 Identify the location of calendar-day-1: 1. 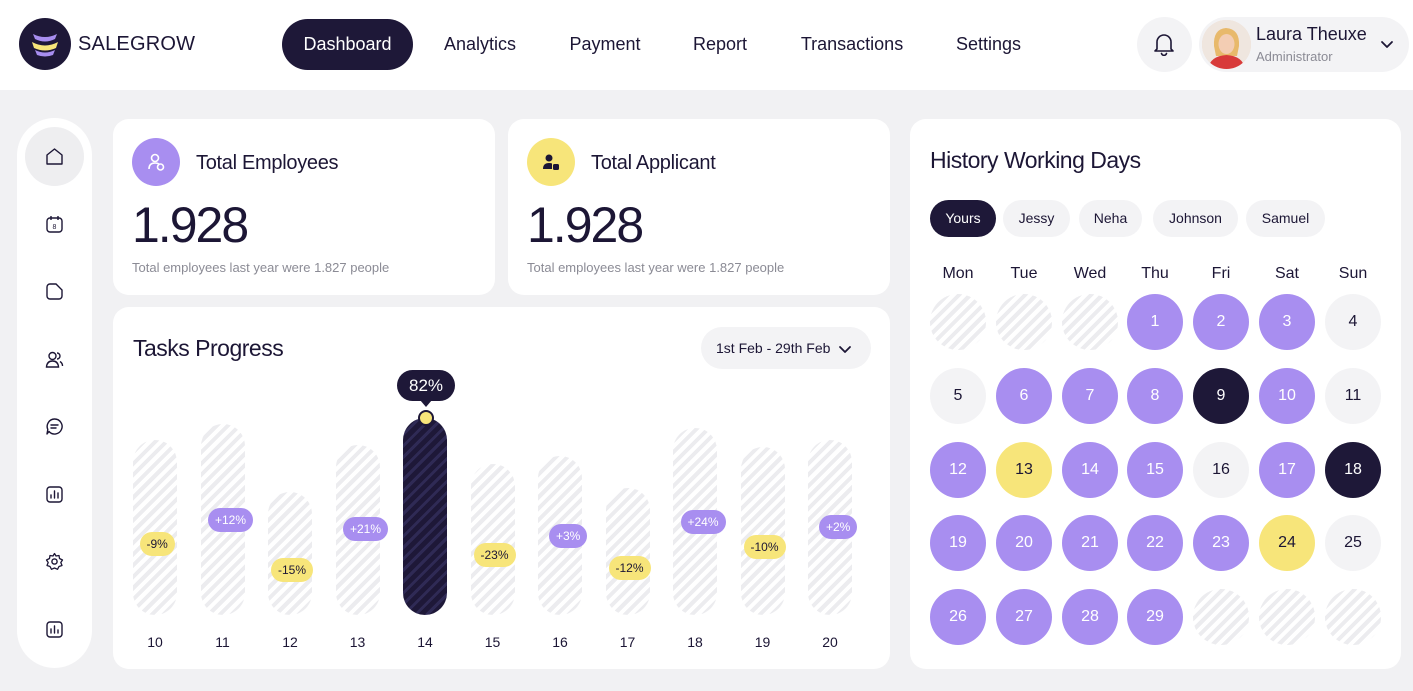
(1155, 322).